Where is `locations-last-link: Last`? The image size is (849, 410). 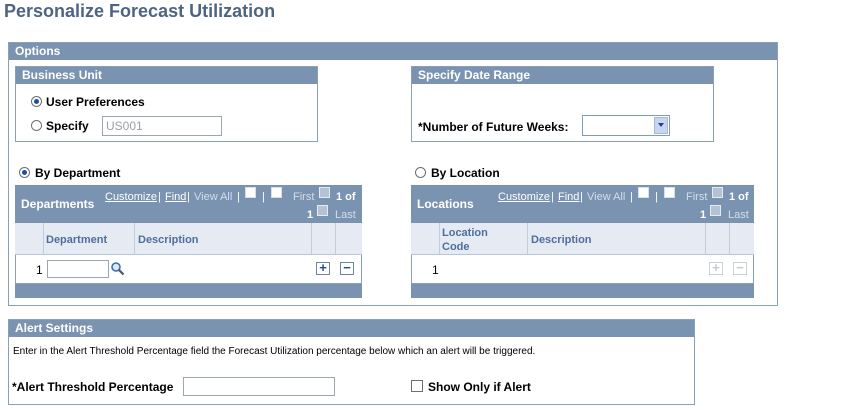
locations-last-link: Last is located at coordinates (738, 215).